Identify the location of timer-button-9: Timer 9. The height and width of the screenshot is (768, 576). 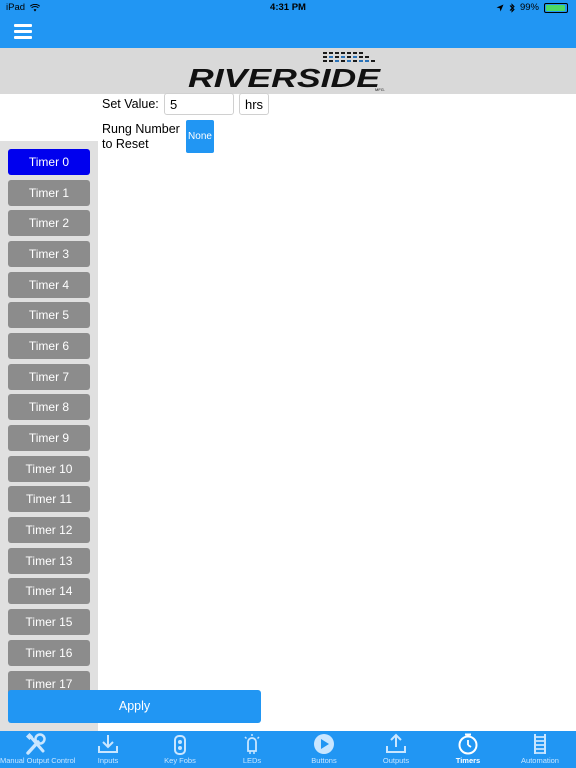
(49, 438).